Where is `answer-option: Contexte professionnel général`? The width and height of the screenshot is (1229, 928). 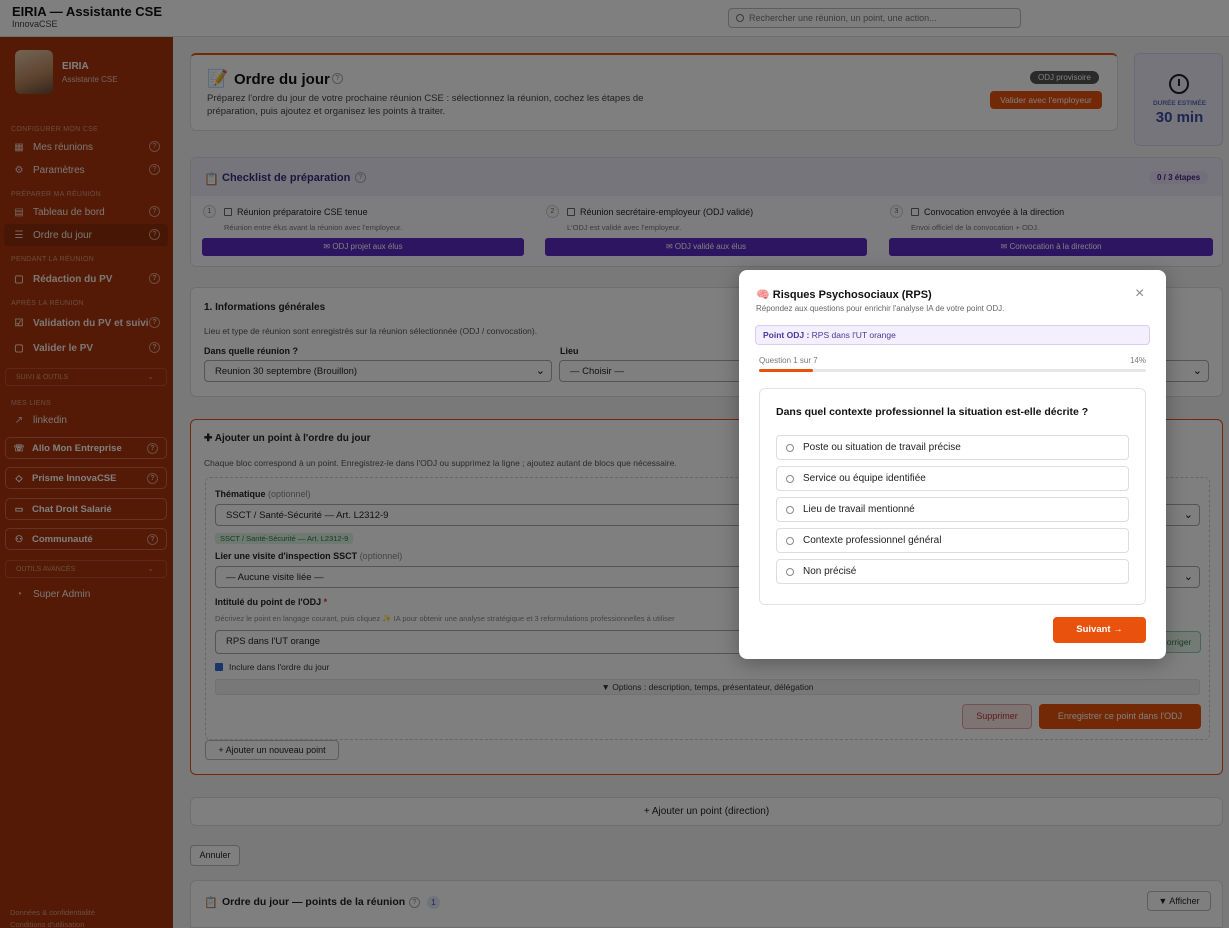 answer-option: Contexte professionnel général is located at coordinates (952, 540).